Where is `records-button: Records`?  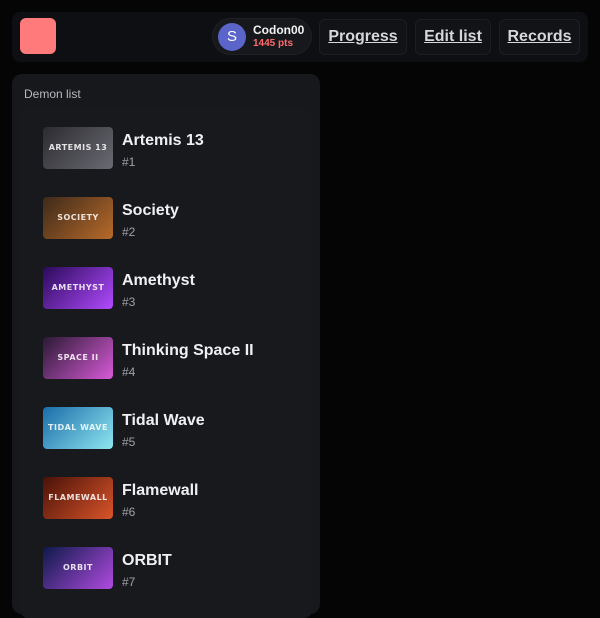
records-button: Records is located at coordinates (539, 37).